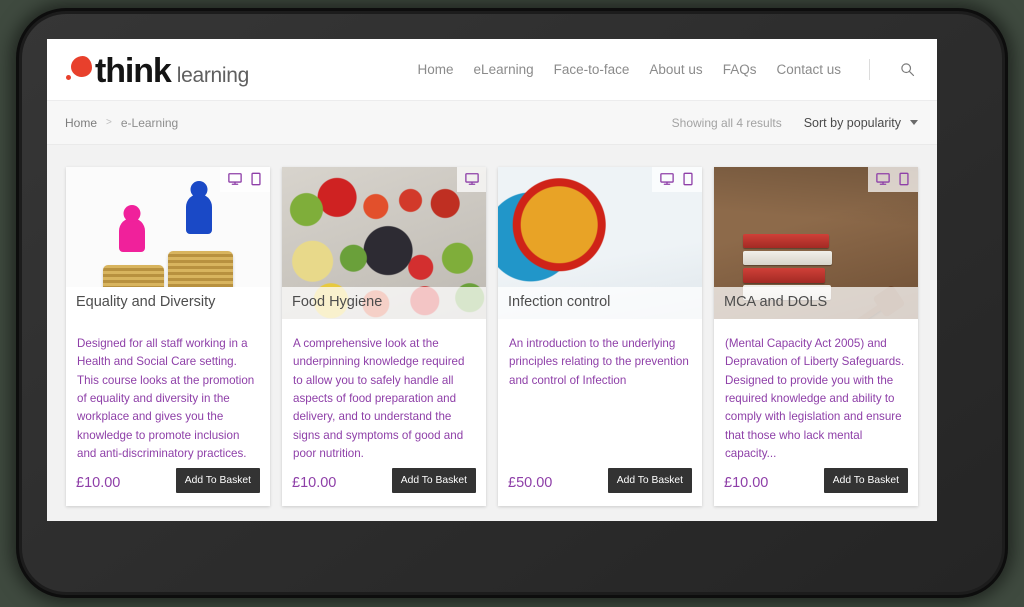 The width and height of the screenshot is (1024, 607). Describe the element at coordinates (592, 69) in the screenshot. I see `nav-item-face-to-face: Face-to-face` at that location.